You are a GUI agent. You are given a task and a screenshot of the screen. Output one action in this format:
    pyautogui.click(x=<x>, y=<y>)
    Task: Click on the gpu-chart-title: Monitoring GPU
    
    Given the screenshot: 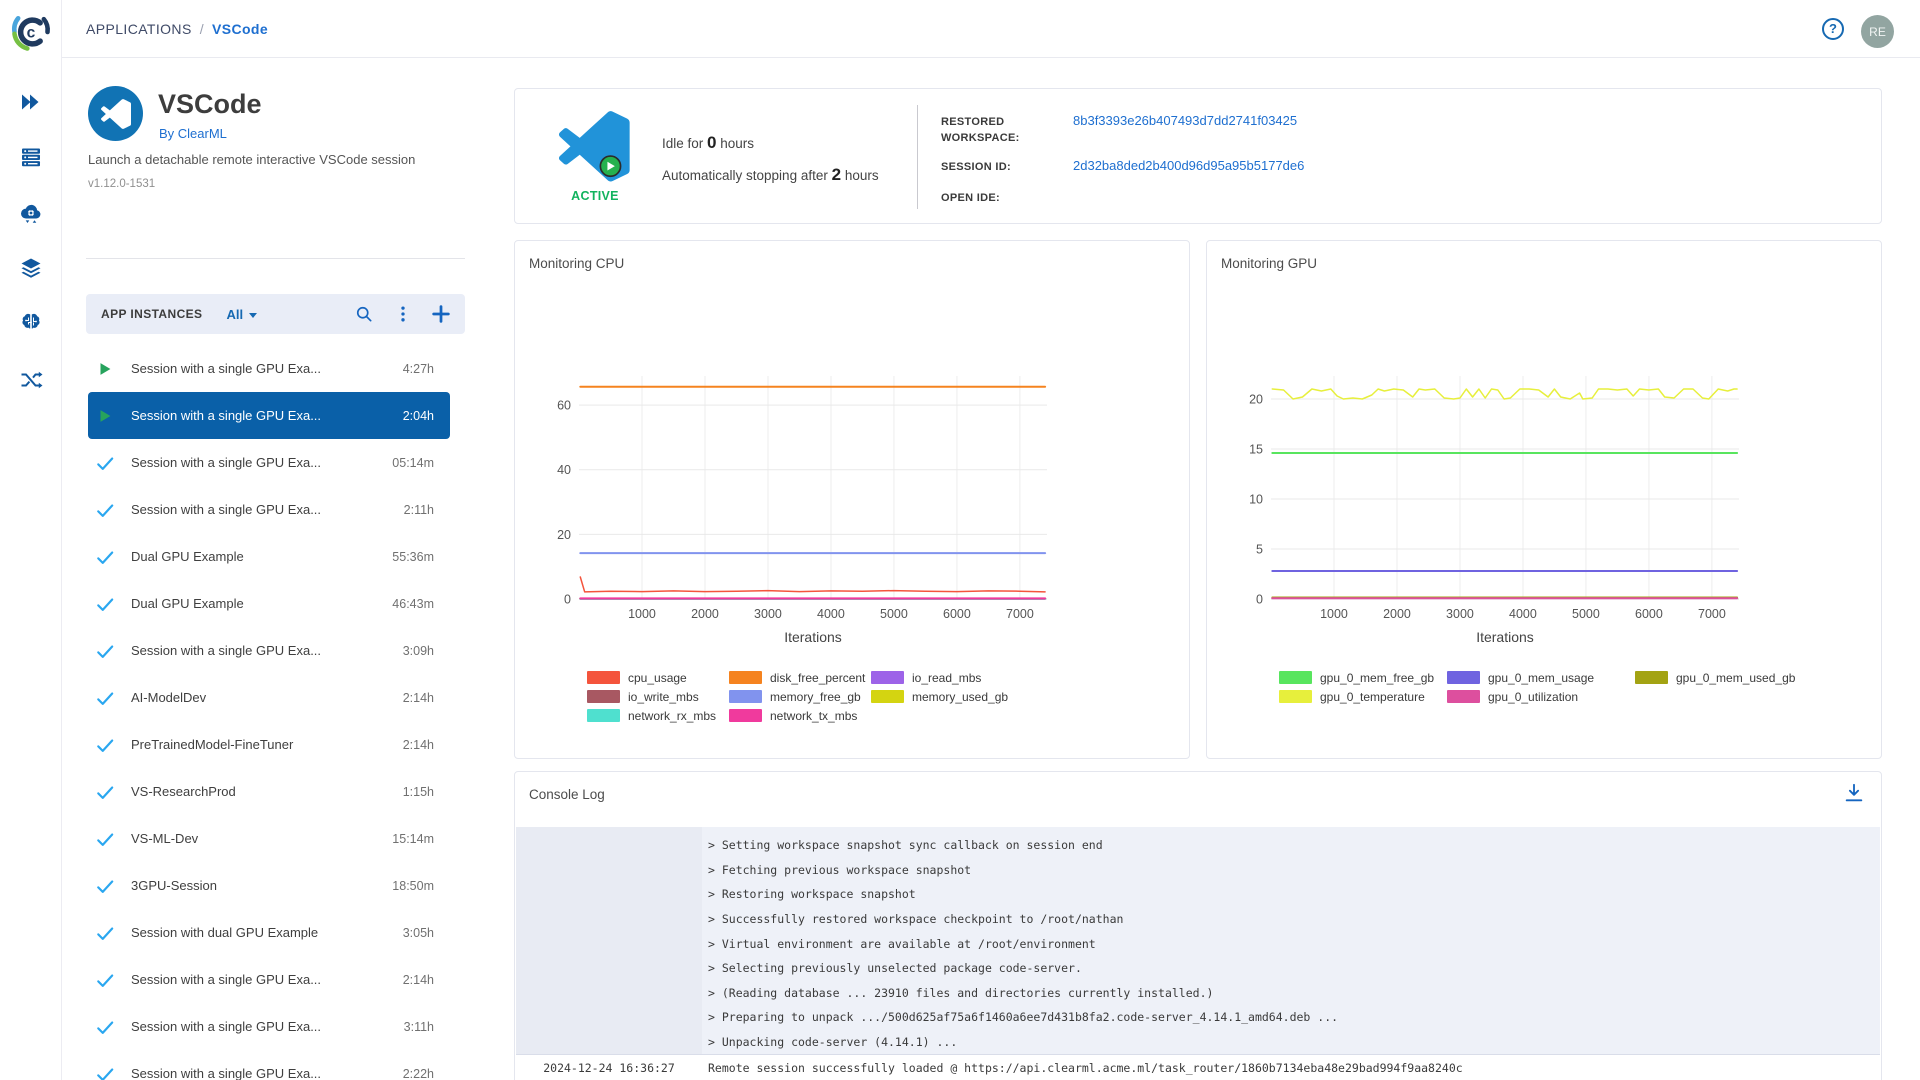 What is the action you would take?
    pyautogui.click(x=1269, y=263)
    